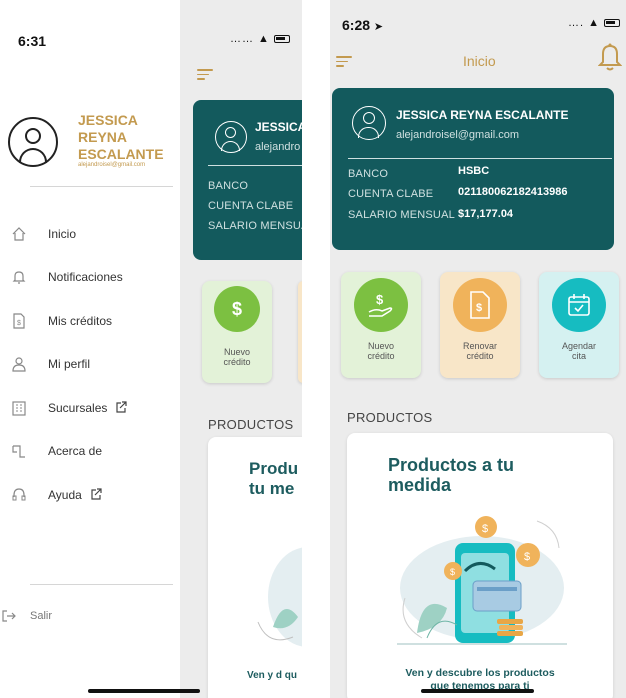  Describe the element at coordinates (594, 23) in the screenshot. I see `status-icons: …. ▲` at that location.